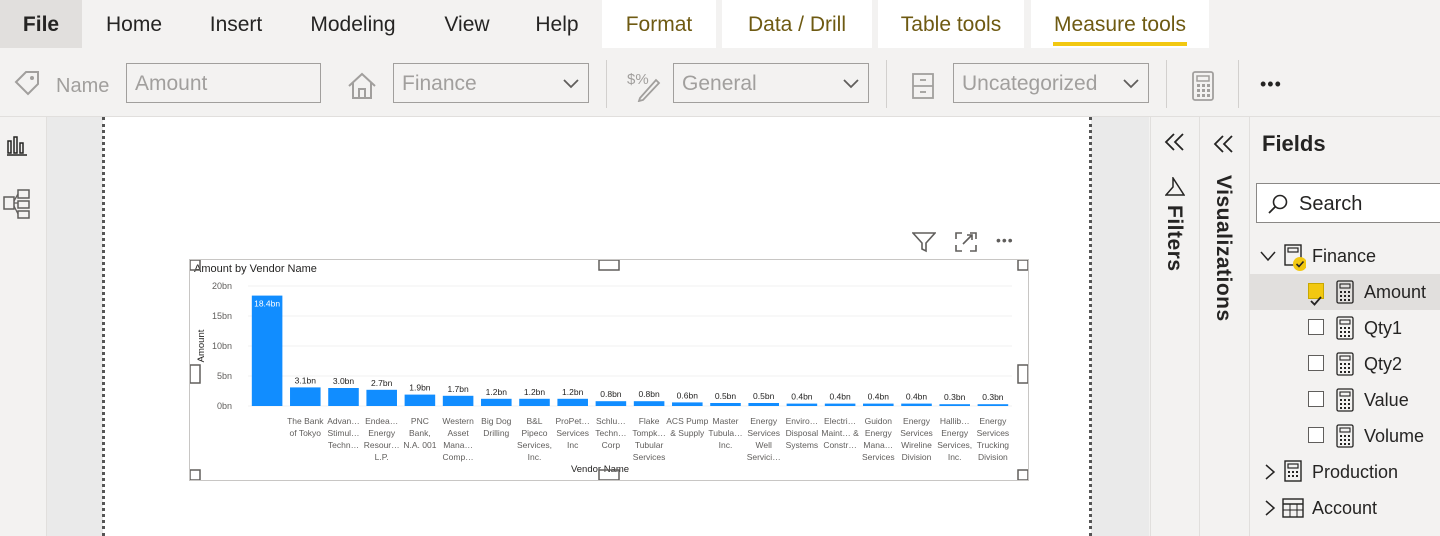 The image size is (1440, 536). Describe the element at coordinates (1224, 326) in the screenshot. I see `visualizations-pane: Visualizations` at that location.